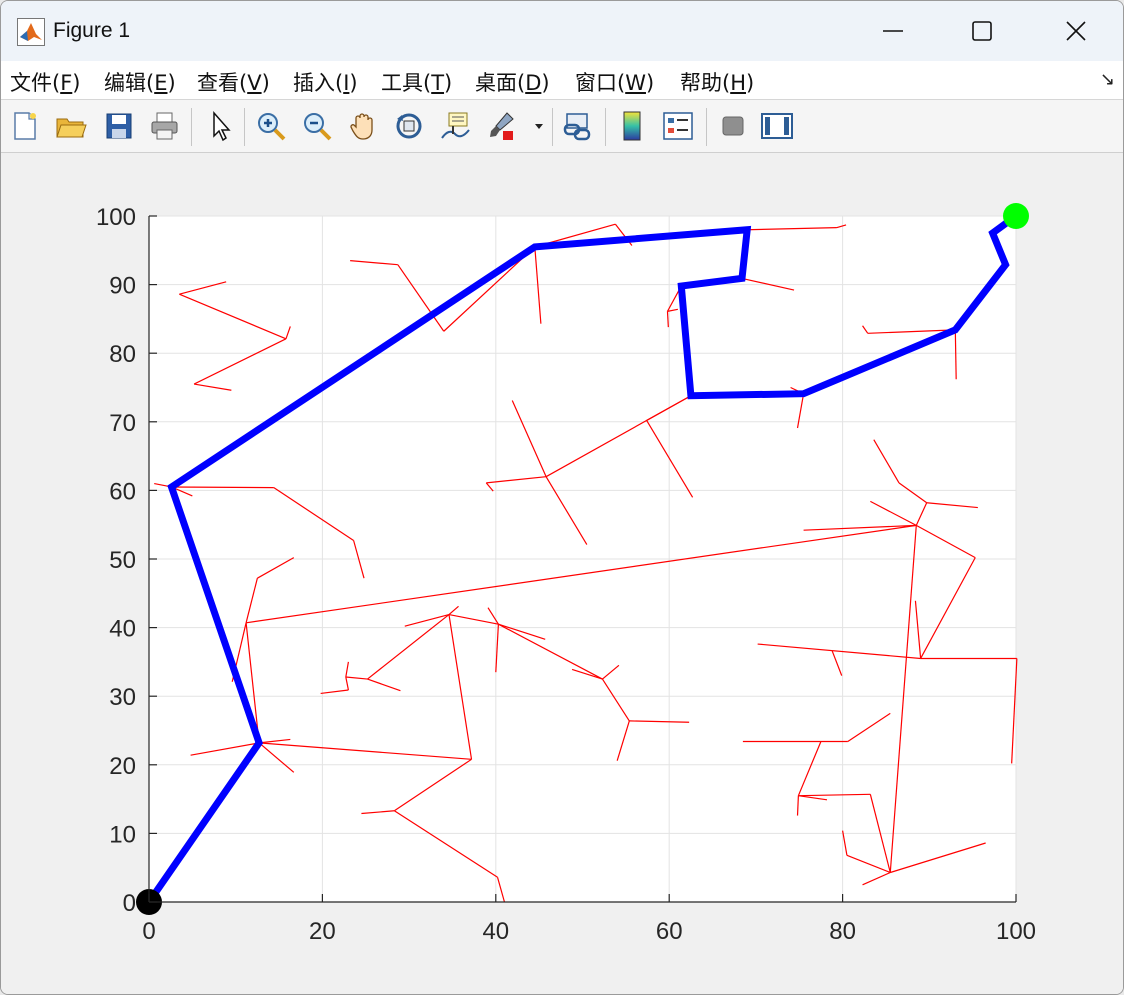  I want to click on figure-toolbar, so click(562, 126).